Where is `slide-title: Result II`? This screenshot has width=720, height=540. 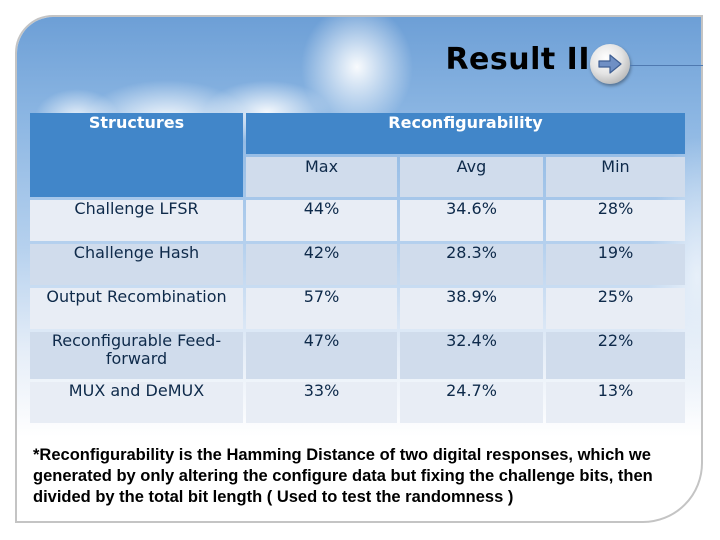
slide-title: Result II is located at coordinates (517, 59).